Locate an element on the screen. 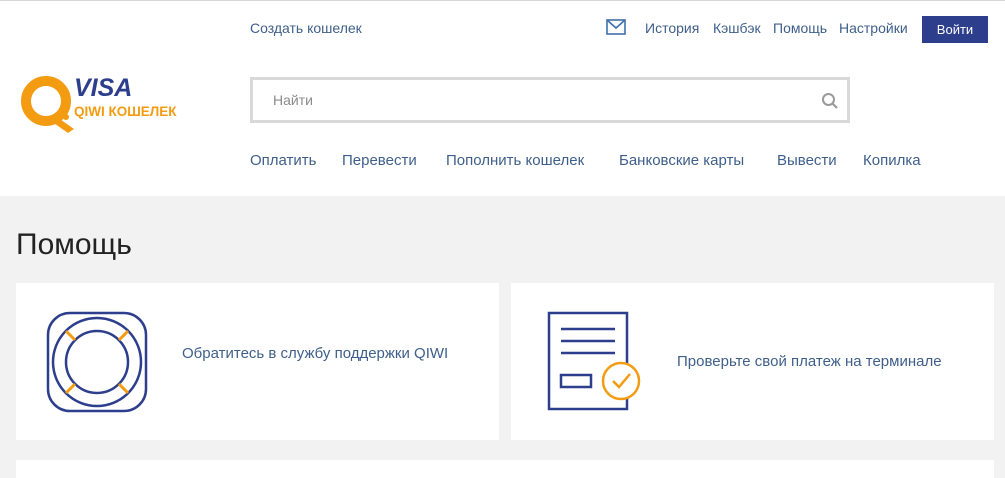  additional-card is located at coordinates (505, 469).